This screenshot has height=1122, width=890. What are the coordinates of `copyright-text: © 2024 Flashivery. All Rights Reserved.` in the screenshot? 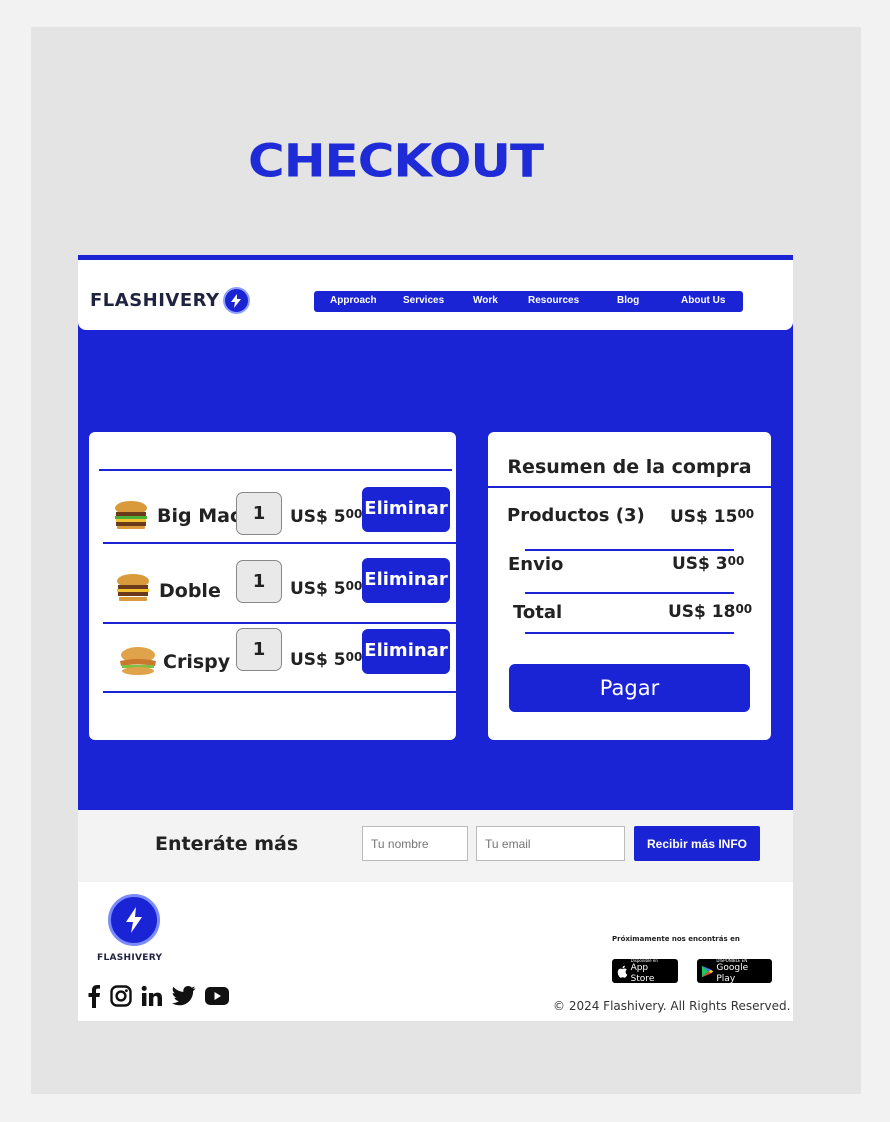 It's located at (672, 1006).